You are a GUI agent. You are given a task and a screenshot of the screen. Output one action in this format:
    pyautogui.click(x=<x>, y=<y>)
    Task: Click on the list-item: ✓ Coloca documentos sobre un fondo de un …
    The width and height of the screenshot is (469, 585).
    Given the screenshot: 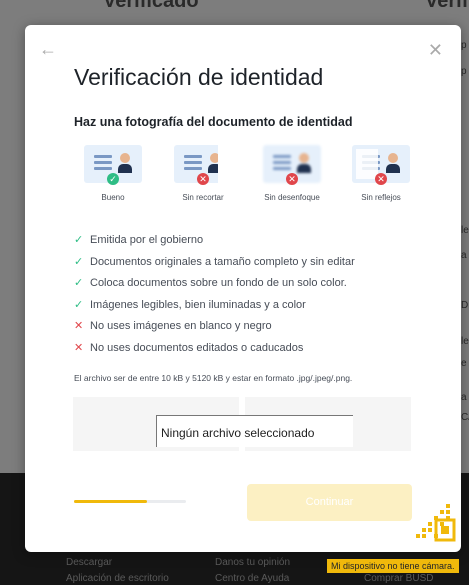 What is the action you would take?
    pyautogui.click(x=210, y=283)
    